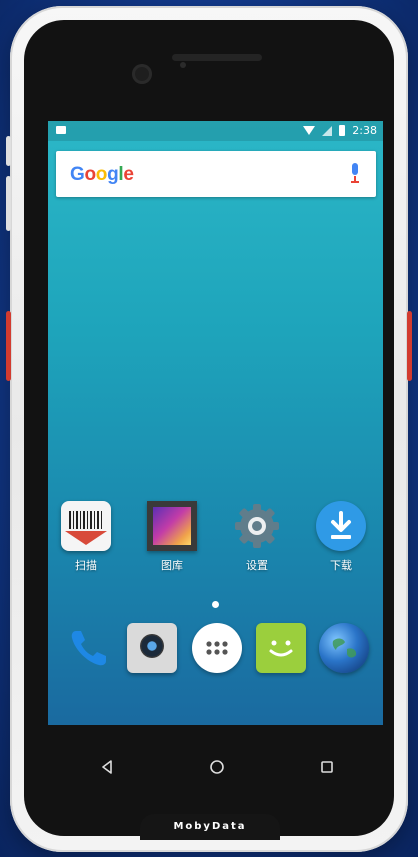 This screenshot has height=857, width=418. What do you see at coordinates (409, 346) in the screenshot?
I see `side-scan-button-right` at bounding box center [409, 346].